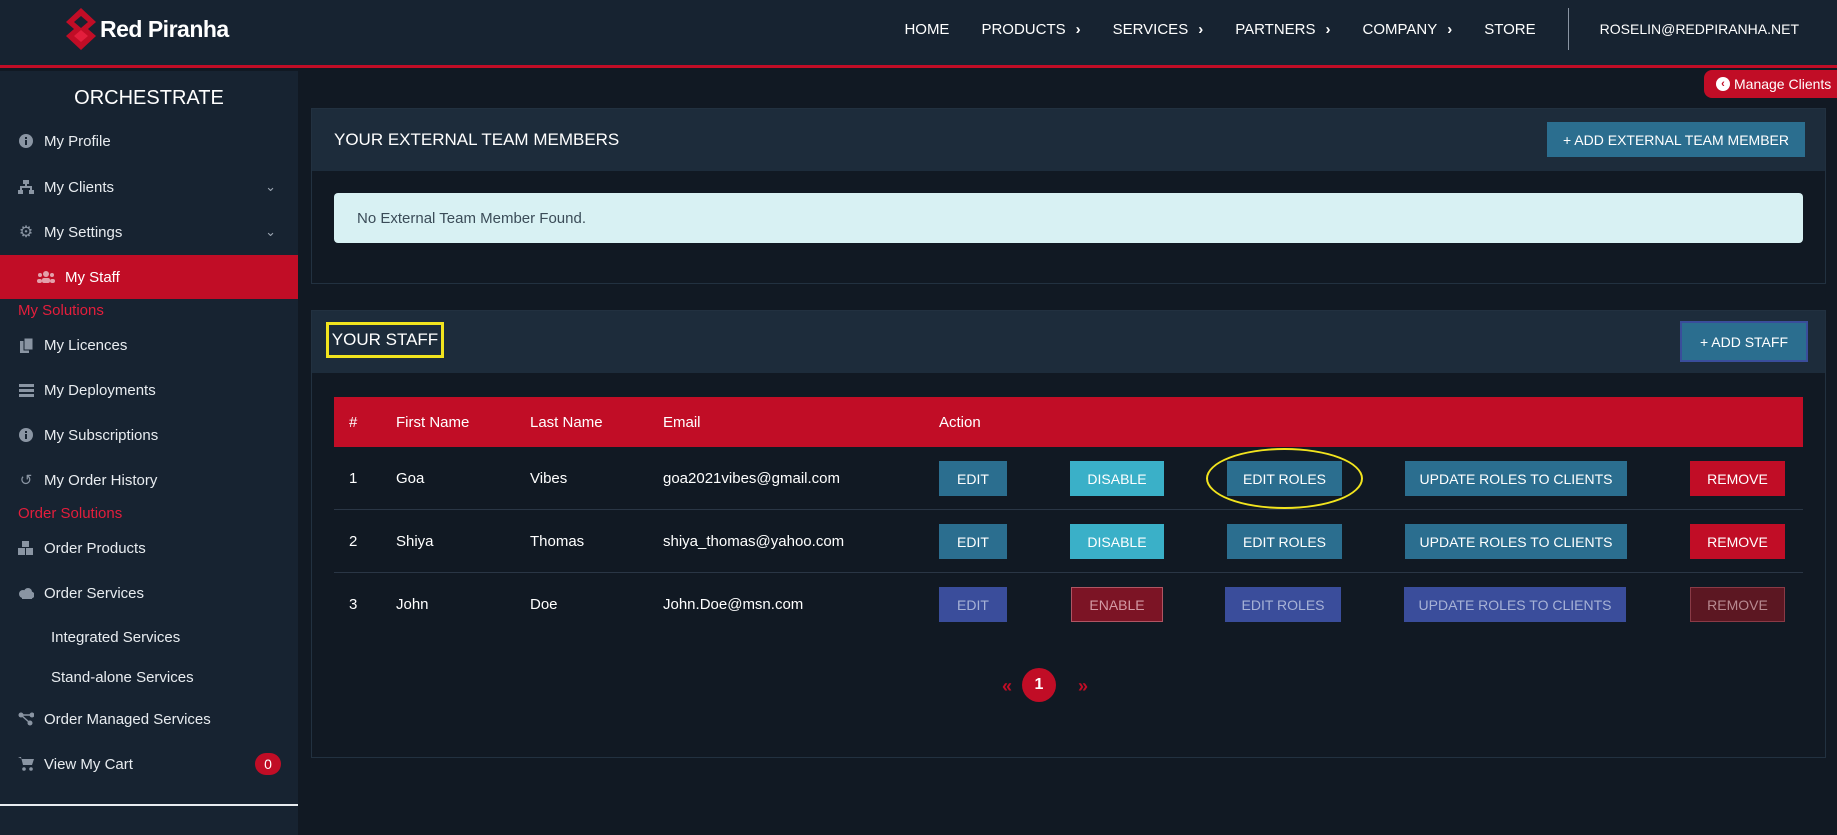  What do you see at coordinates (70, 513) in the screenshot?
I see `section-order-solutions: Order Solutions` at bounding box center [70, 513].